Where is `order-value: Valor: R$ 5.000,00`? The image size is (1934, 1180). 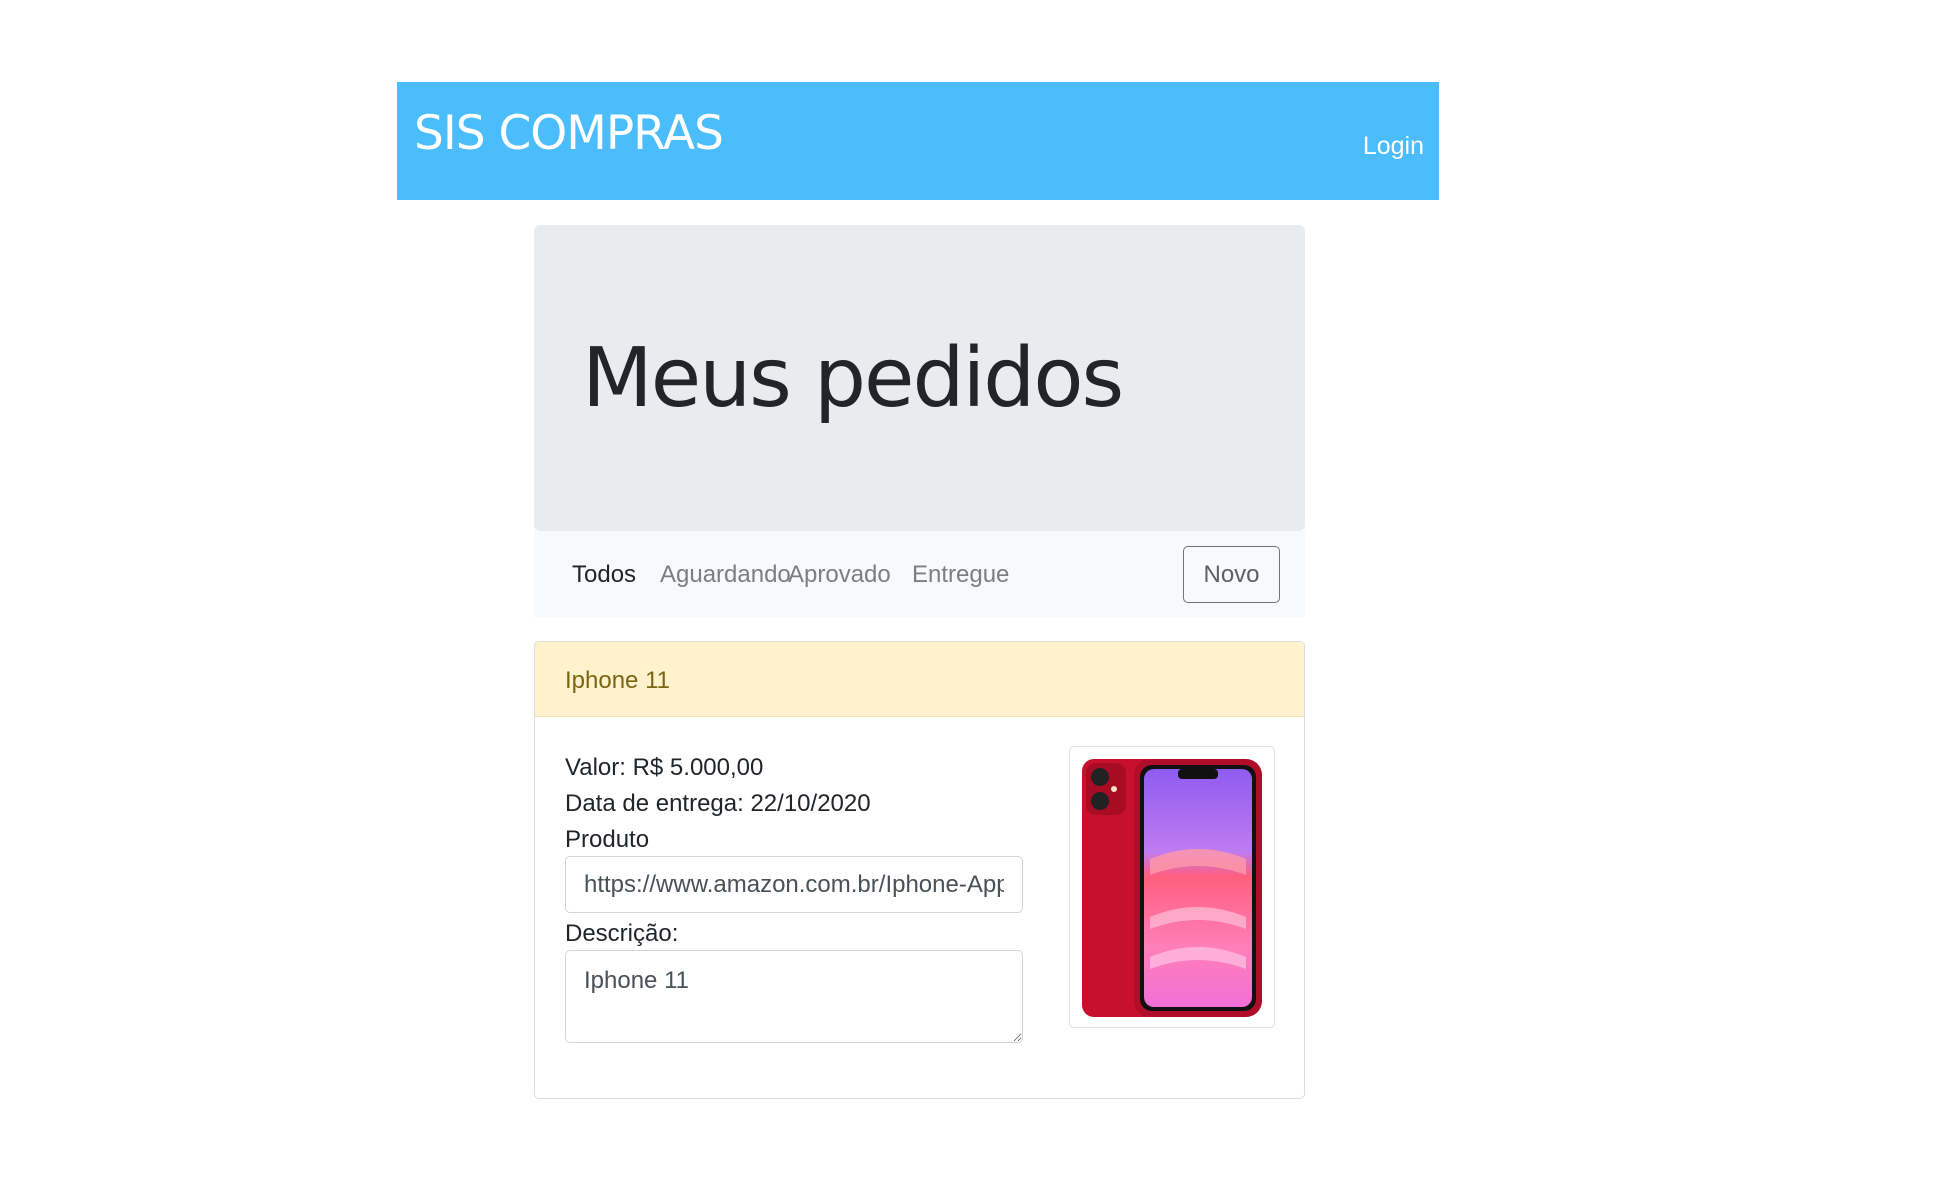 order-value: Valor: R$ 5.000,00 is located at coordinates (664, 767).